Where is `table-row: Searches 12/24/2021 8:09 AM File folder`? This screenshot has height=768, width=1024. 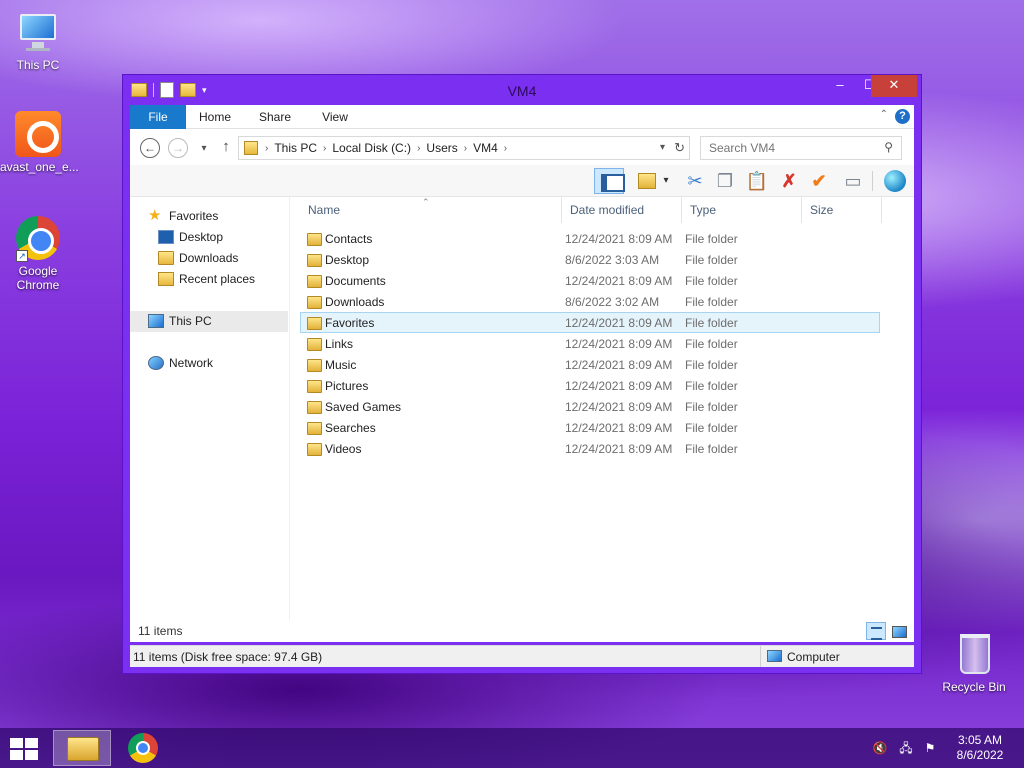
table-row: Searches 12/24/2021 8:09 AM File folder is located at coordinates (590, 427).